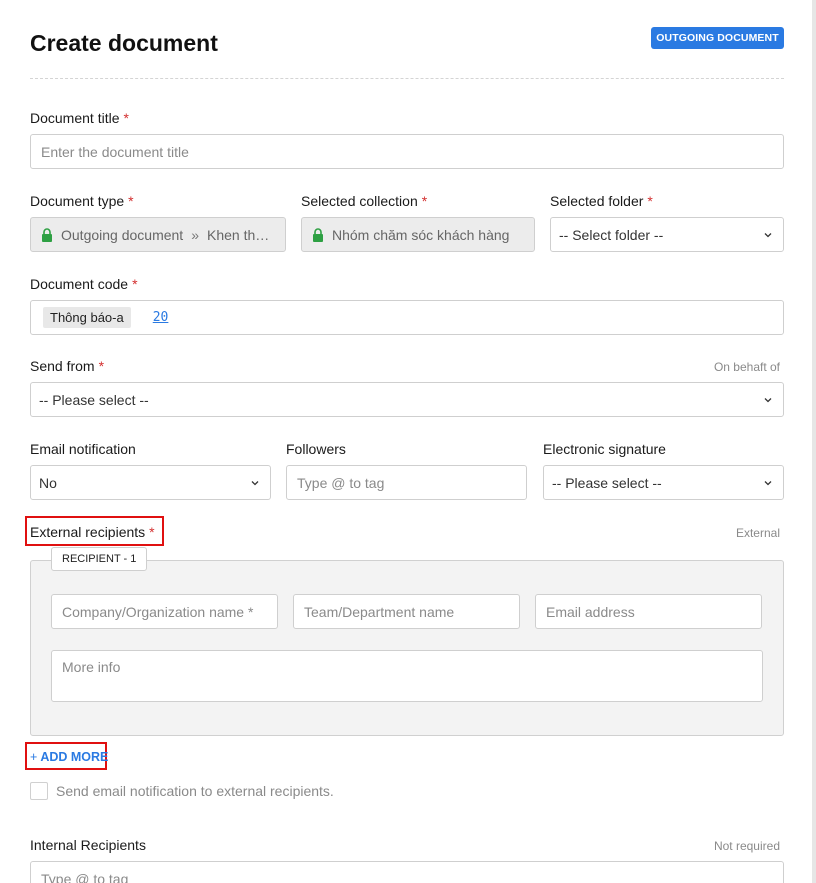  I want to click on document-code-number-link: 20, so click(161, 317).